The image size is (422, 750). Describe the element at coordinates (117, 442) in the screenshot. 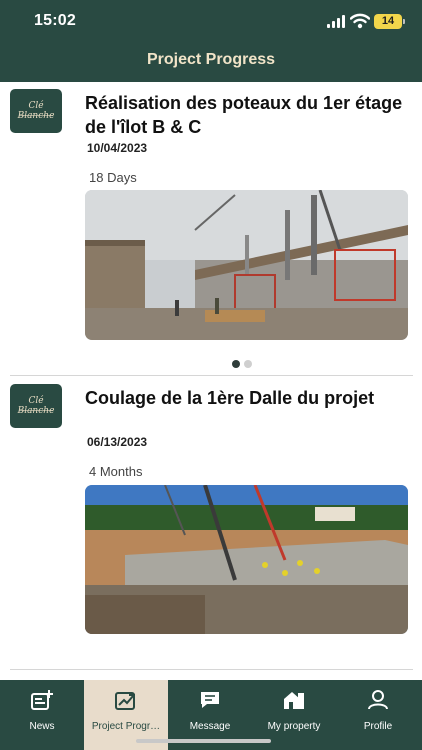

I see `post-date: 06/13/2023` at that location.